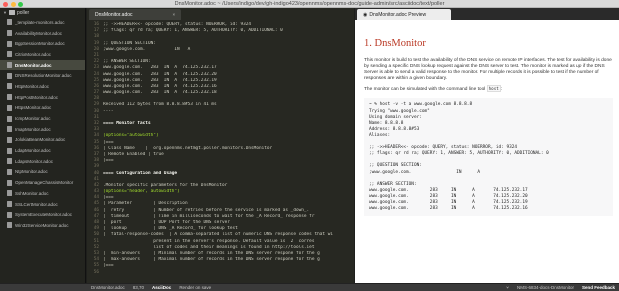 This screenshot has height=291, width=619. What do you see at coordinates (37, 97) in the screenshot?
I see `sidebar-file-label: HttpPostMonitor.adoc` at bounding box center [37, 97].